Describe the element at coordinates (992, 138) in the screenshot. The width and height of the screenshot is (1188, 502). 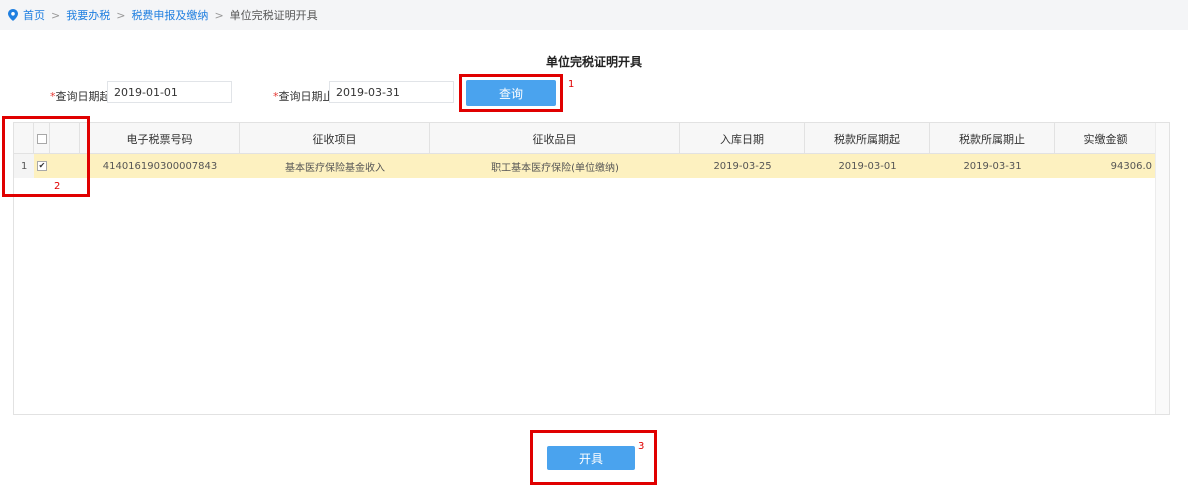
I see `column-header: 税款所属期止` at that location.